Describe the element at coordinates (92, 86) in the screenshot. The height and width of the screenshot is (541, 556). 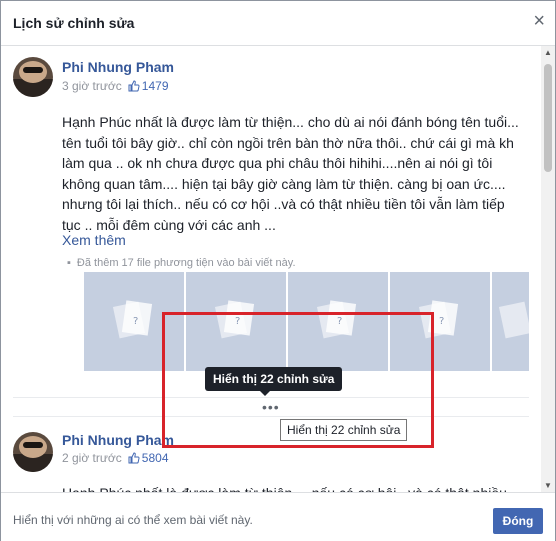
I see `post-time: 3 giờ trước` at that location.